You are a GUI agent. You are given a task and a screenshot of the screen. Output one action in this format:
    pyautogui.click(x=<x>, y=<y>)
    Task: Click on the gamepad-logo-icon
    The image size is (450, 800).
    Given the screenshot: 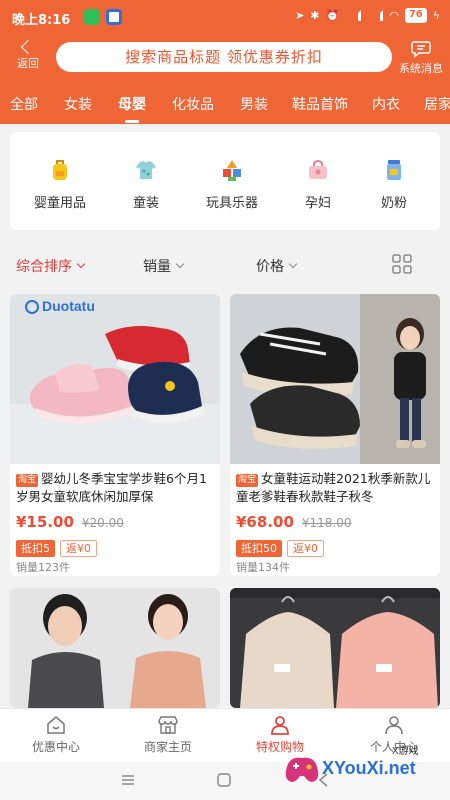 What is the action you would take?
    pyautogui.click(x=302, y=769)
    